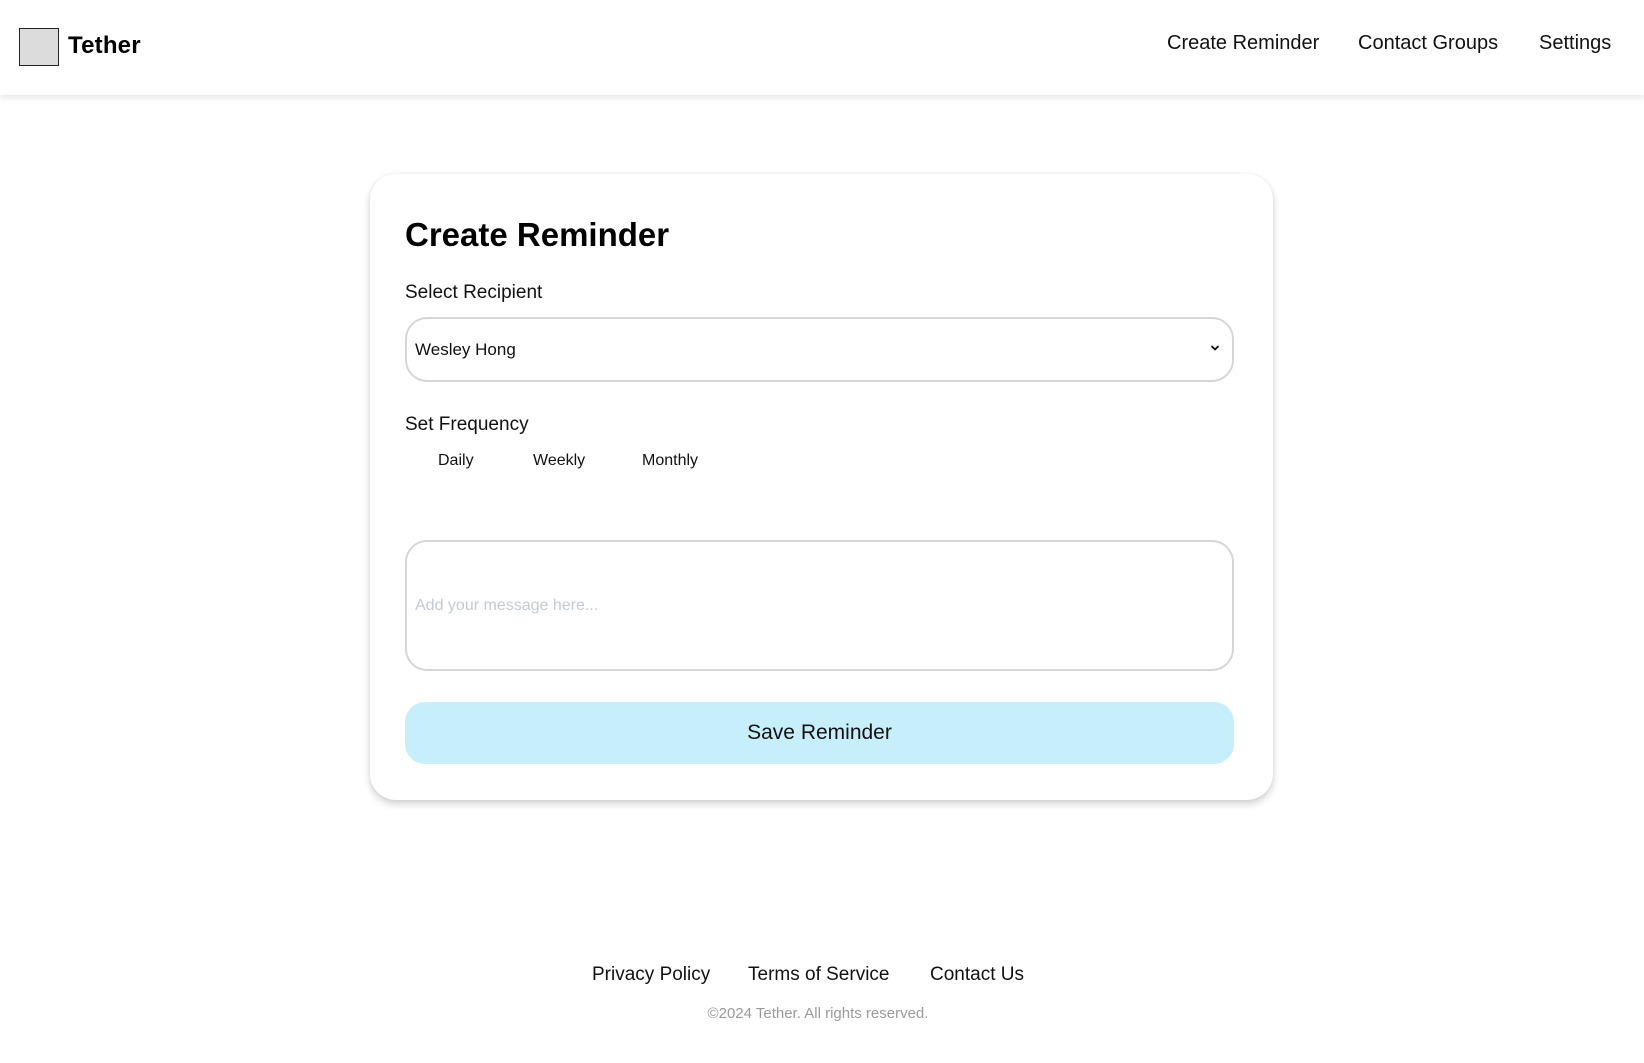 The image size is (1644, 1063). What do you see at coordinates (1215, 348) in the screenshot?
I see `chevron-down-icon` at bounding box center [1215, 348].